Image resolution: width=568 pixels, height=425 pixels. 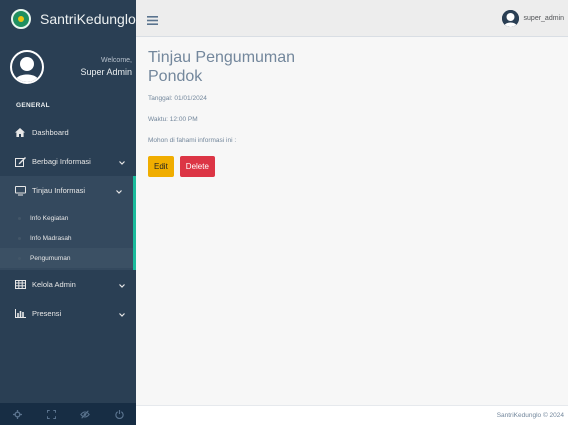 I want to click on fullscreen-icon, so click(x=51, y=414).